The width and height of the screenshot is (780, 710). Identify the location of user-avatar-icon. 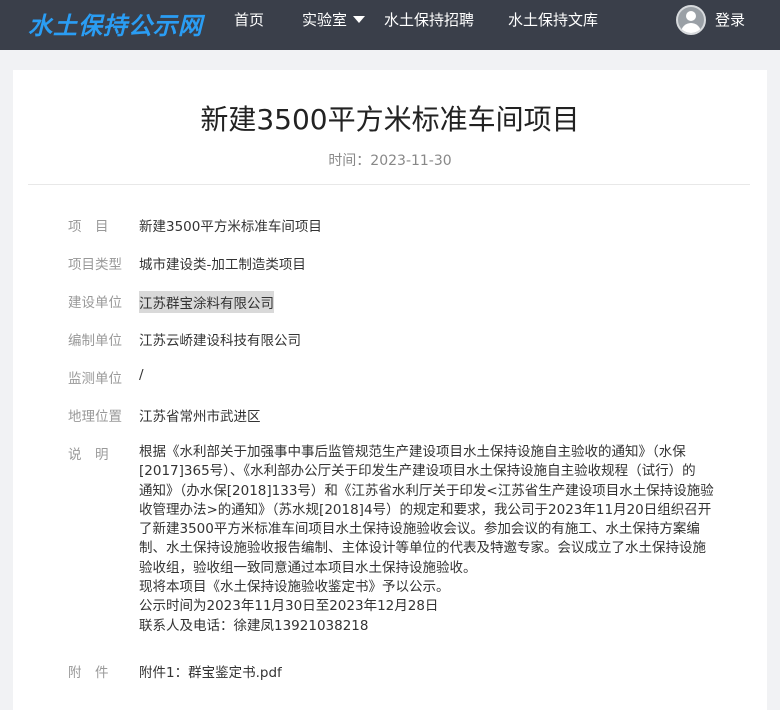
(691, 20).